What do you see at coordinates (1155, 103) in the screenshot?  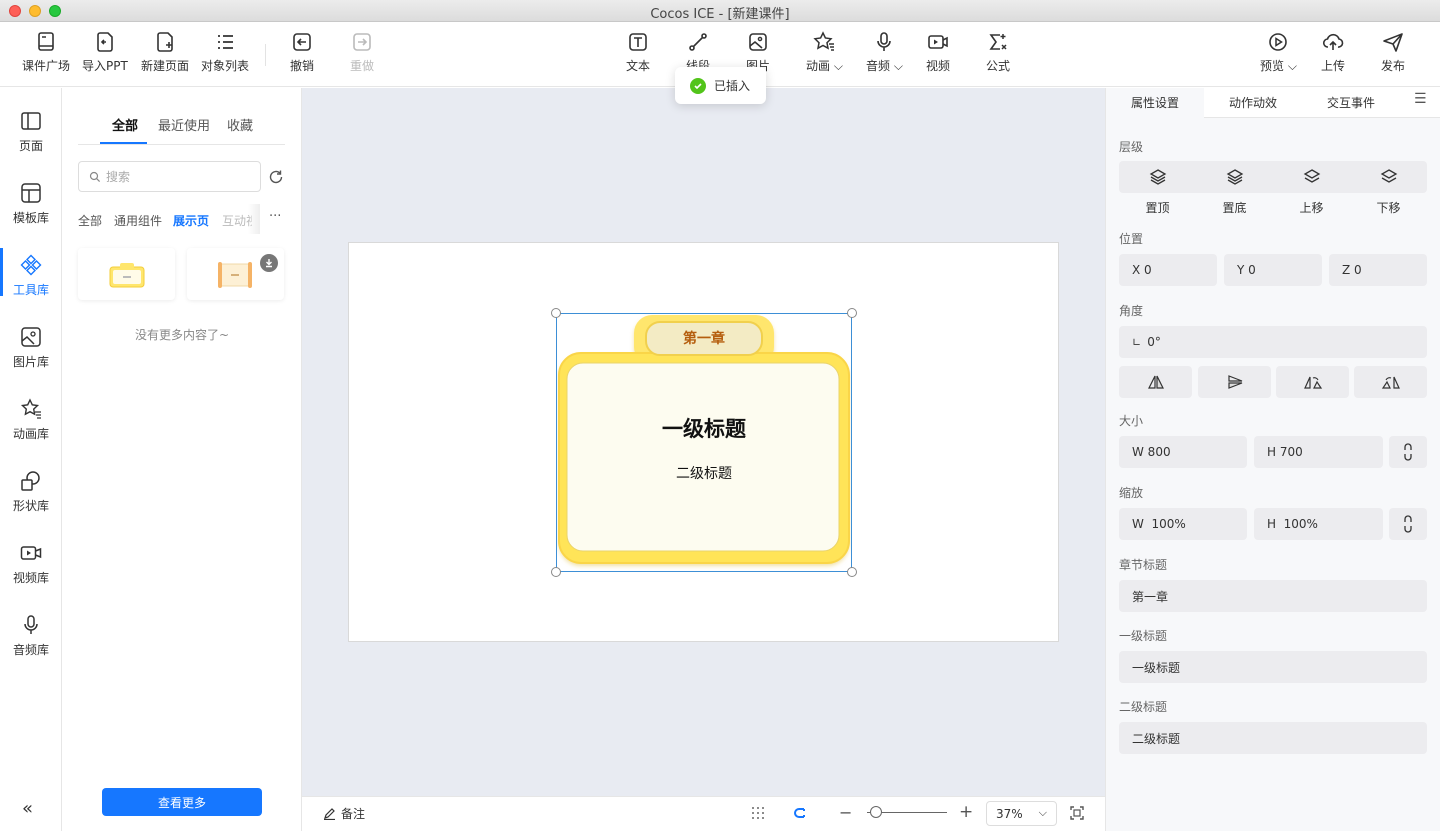 I see `tab-properties: 属性设置` at bounding box center [1155, 103].